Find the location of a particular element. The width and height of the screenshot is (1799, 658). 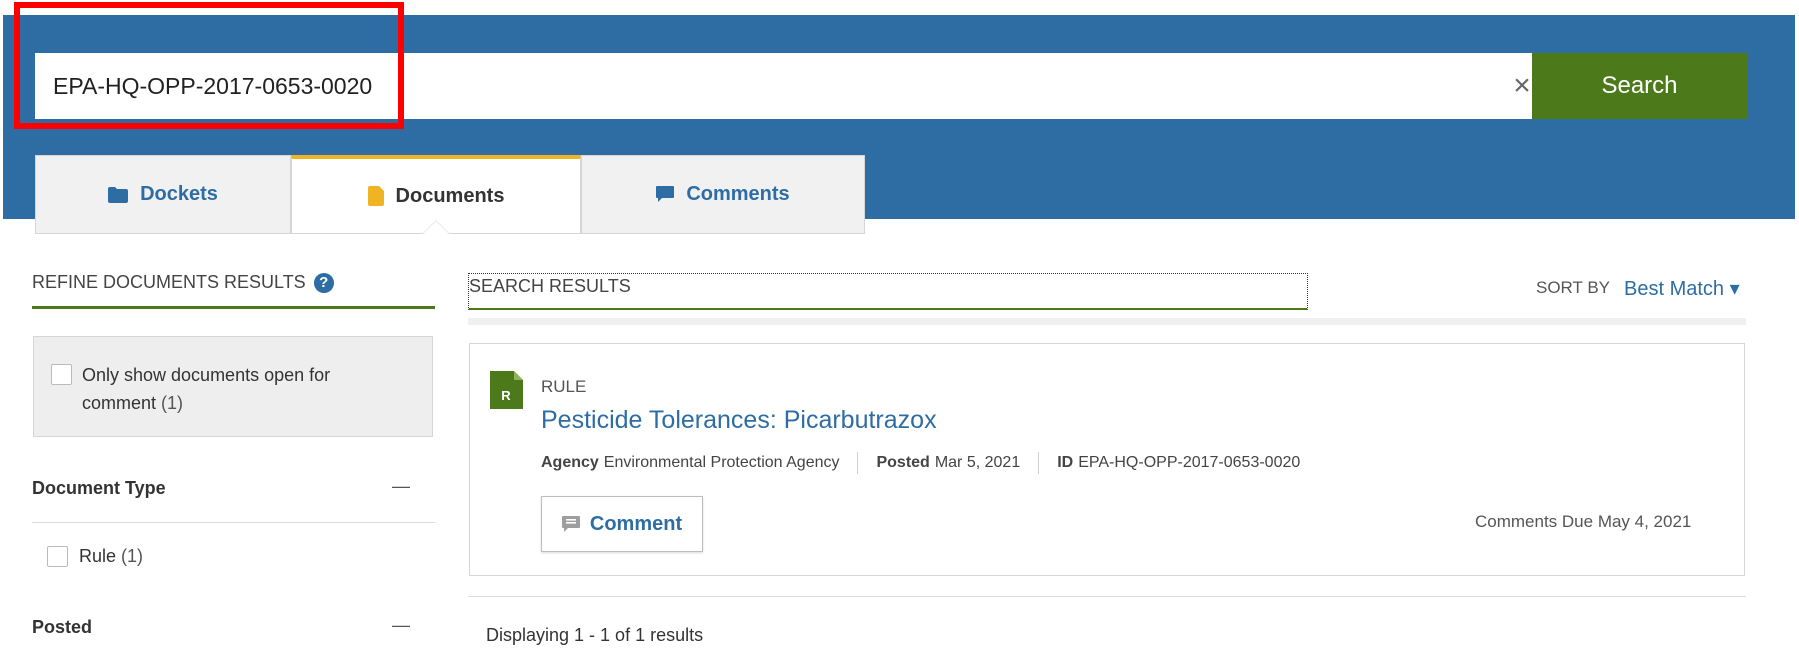

rule-document-icon: R is located at coordinates (506, 390).